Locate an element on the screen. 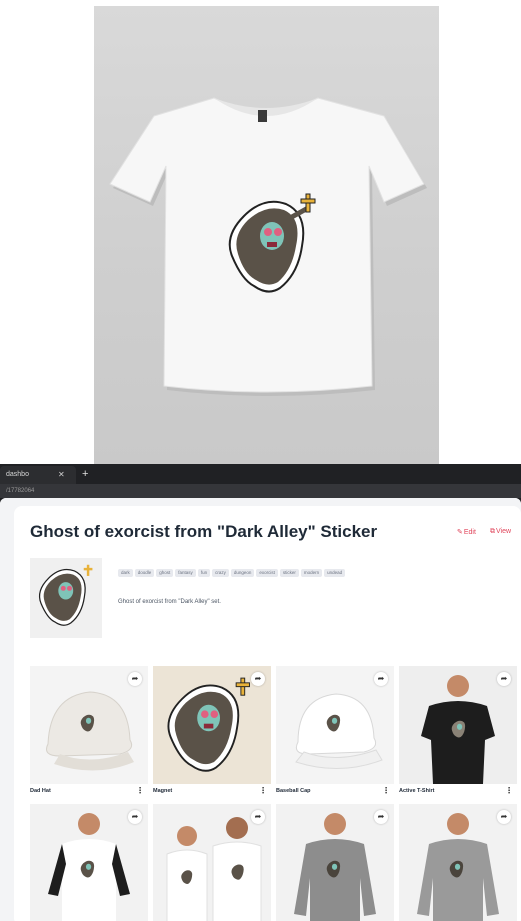 This screenshot has width=521, height=921. long-sleeve-image: ➦ is located at coordinates (335, 862).